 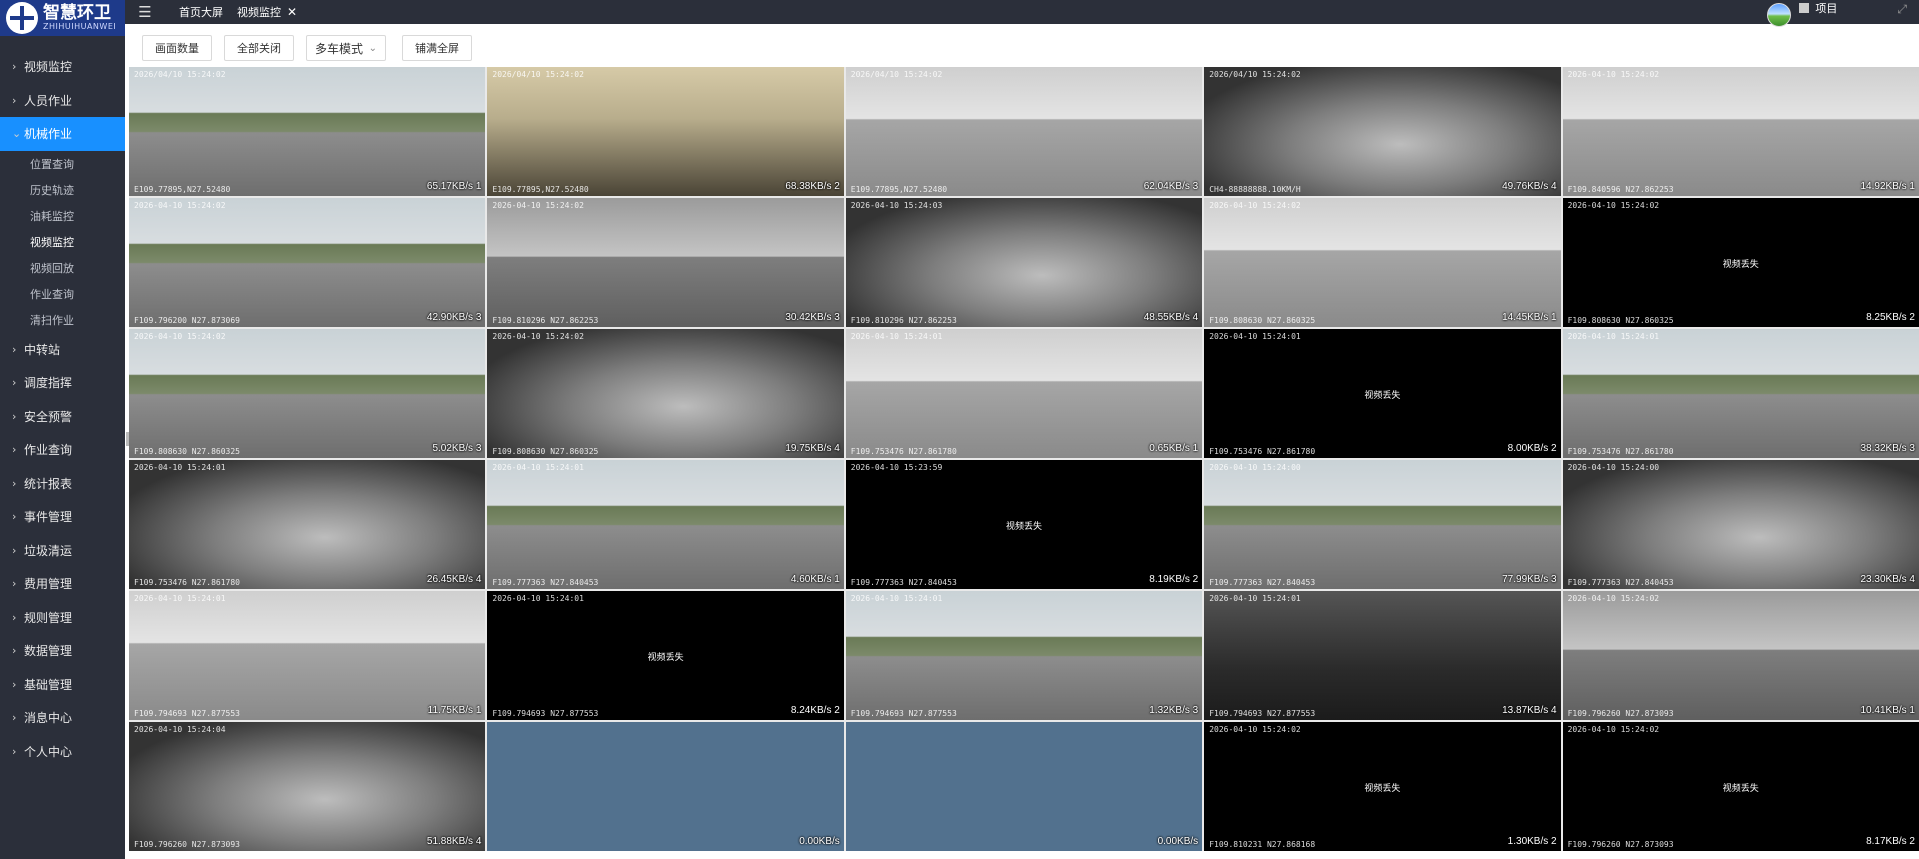 I want to click on chevron-down-icon: ⌄, so click(x=17, y=134).